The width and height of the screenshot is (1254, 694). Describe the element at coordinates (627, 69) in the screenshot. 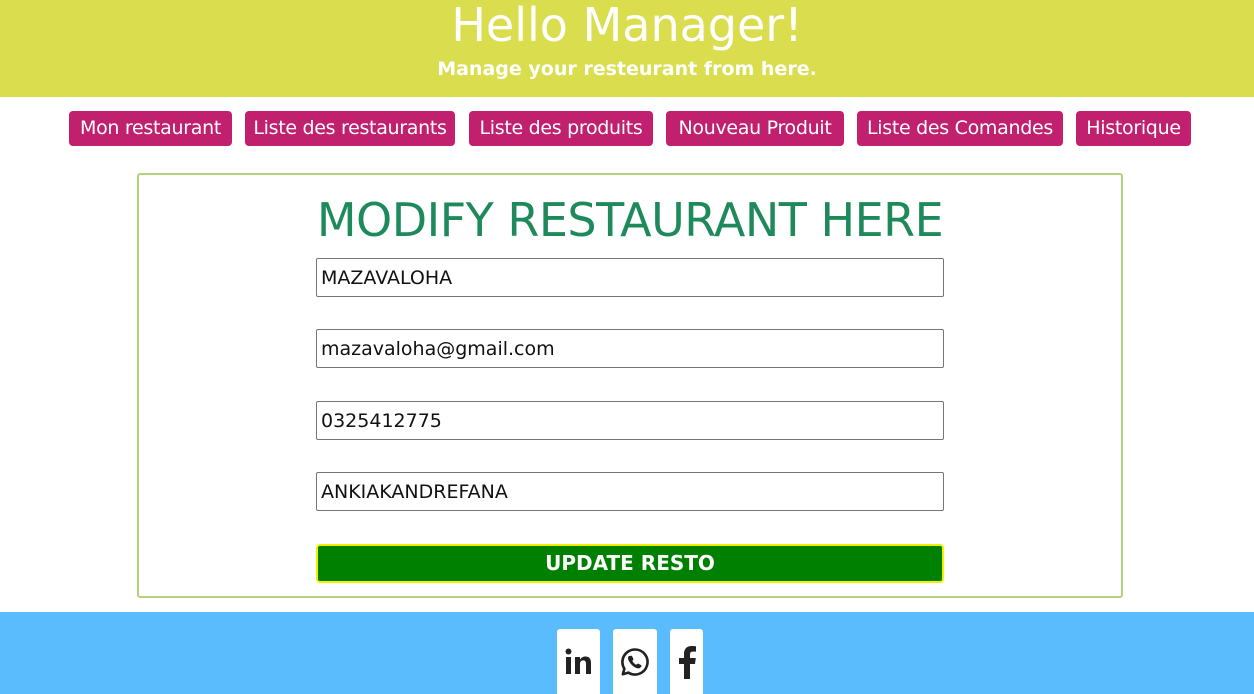

I see `page-subtitle: Manage your resteurant from here.` at that location.